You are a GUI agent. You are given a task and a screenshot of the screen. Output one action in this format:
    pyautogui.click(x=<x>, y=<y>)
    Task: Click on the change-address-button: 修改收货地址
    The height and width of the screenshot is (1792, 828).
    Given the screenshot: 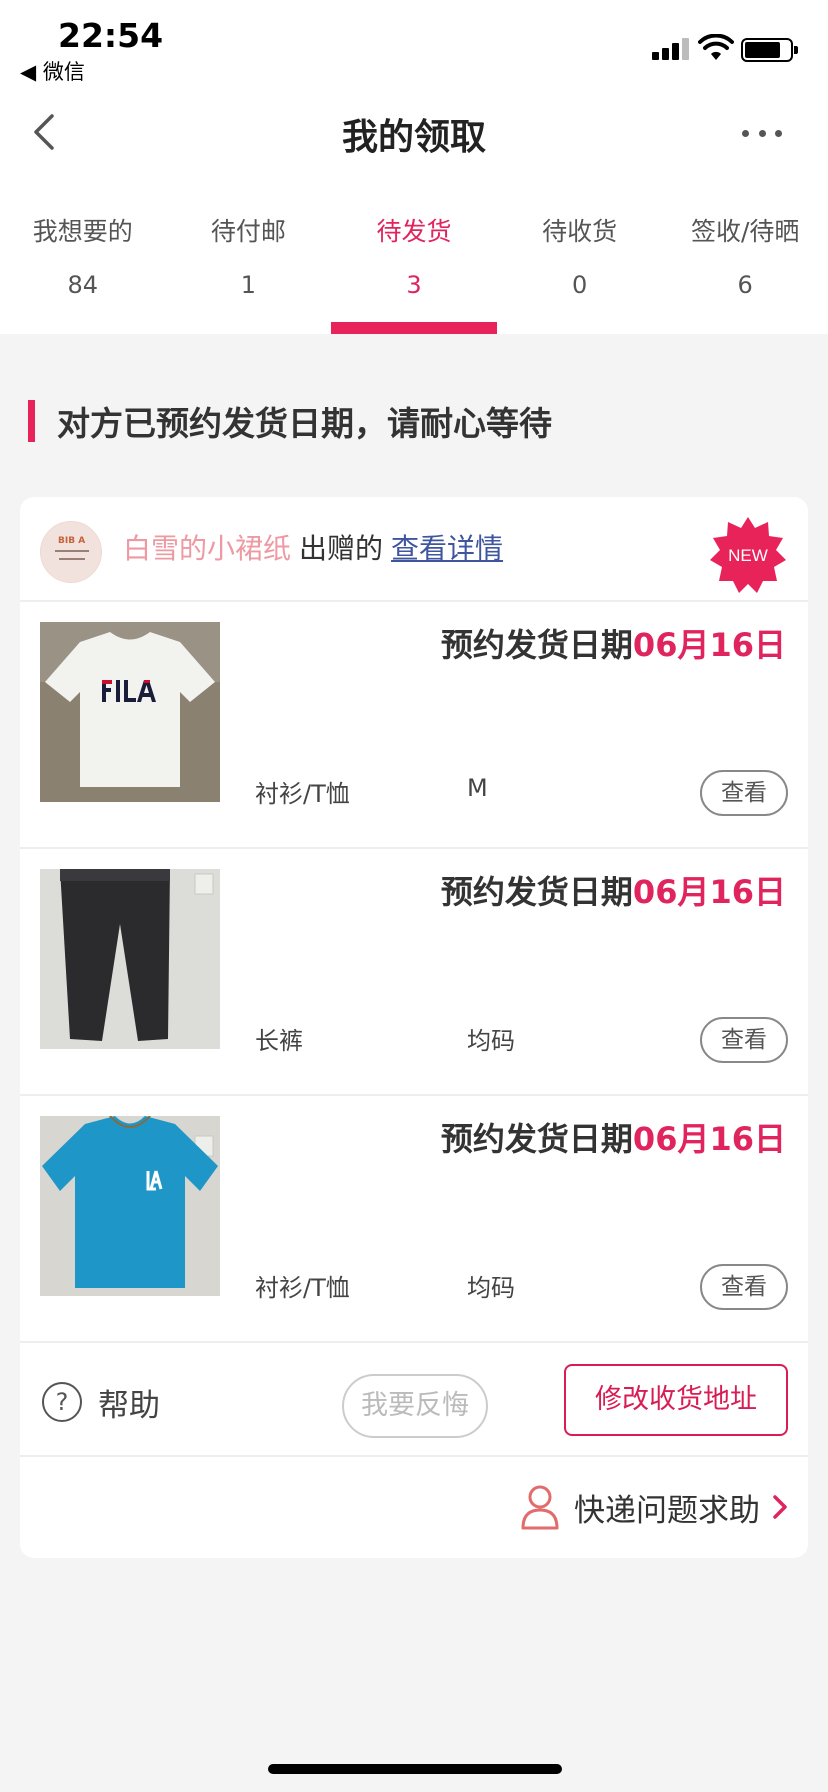 What is the action you would take?
    pyautogui.click(x=676, y=1400)
    